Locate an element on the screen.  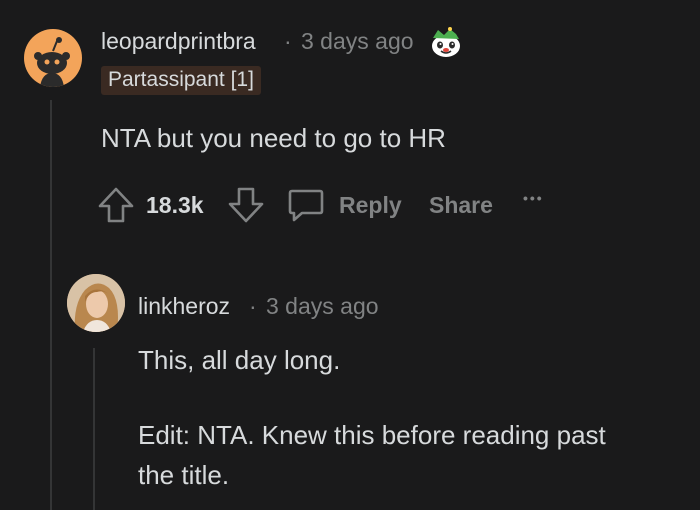
reply-body-line: Edit: NTA. Knew this before reading past is located at coordinates (372, 435).